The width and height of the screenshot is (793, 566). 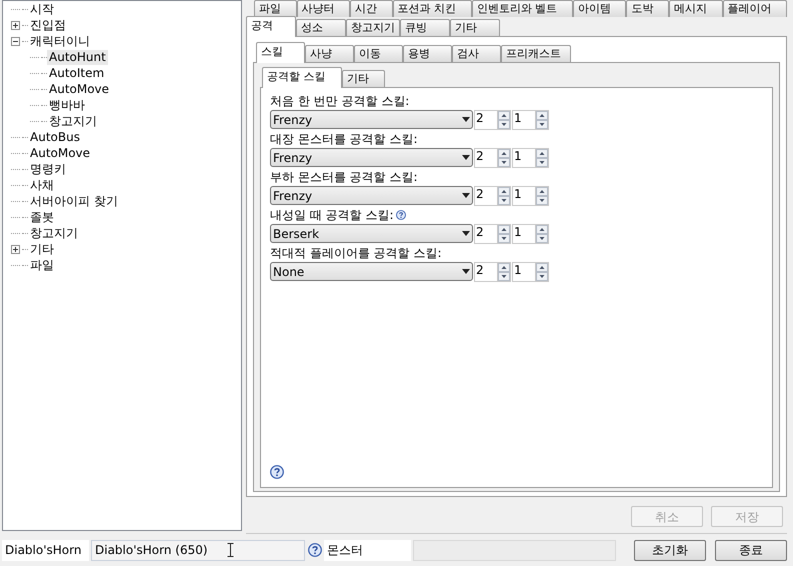 What do you see at coordinates (48, 25) in the screenshot?
I see `tree-item: 진입점` at bounding box center [48, 25].